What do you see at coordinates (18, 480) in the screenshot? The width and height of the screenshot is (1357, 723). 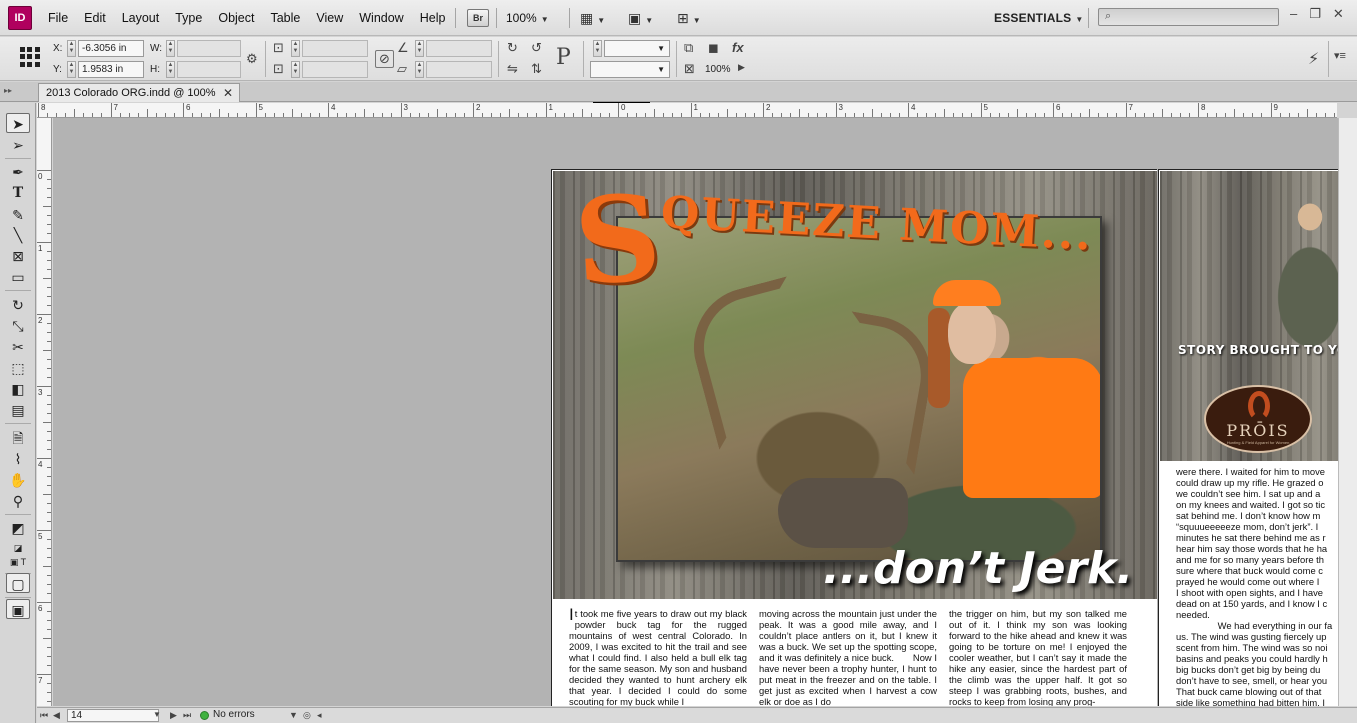 I see `hand-tool-icon: ✋` at bounding box center [18, 480].